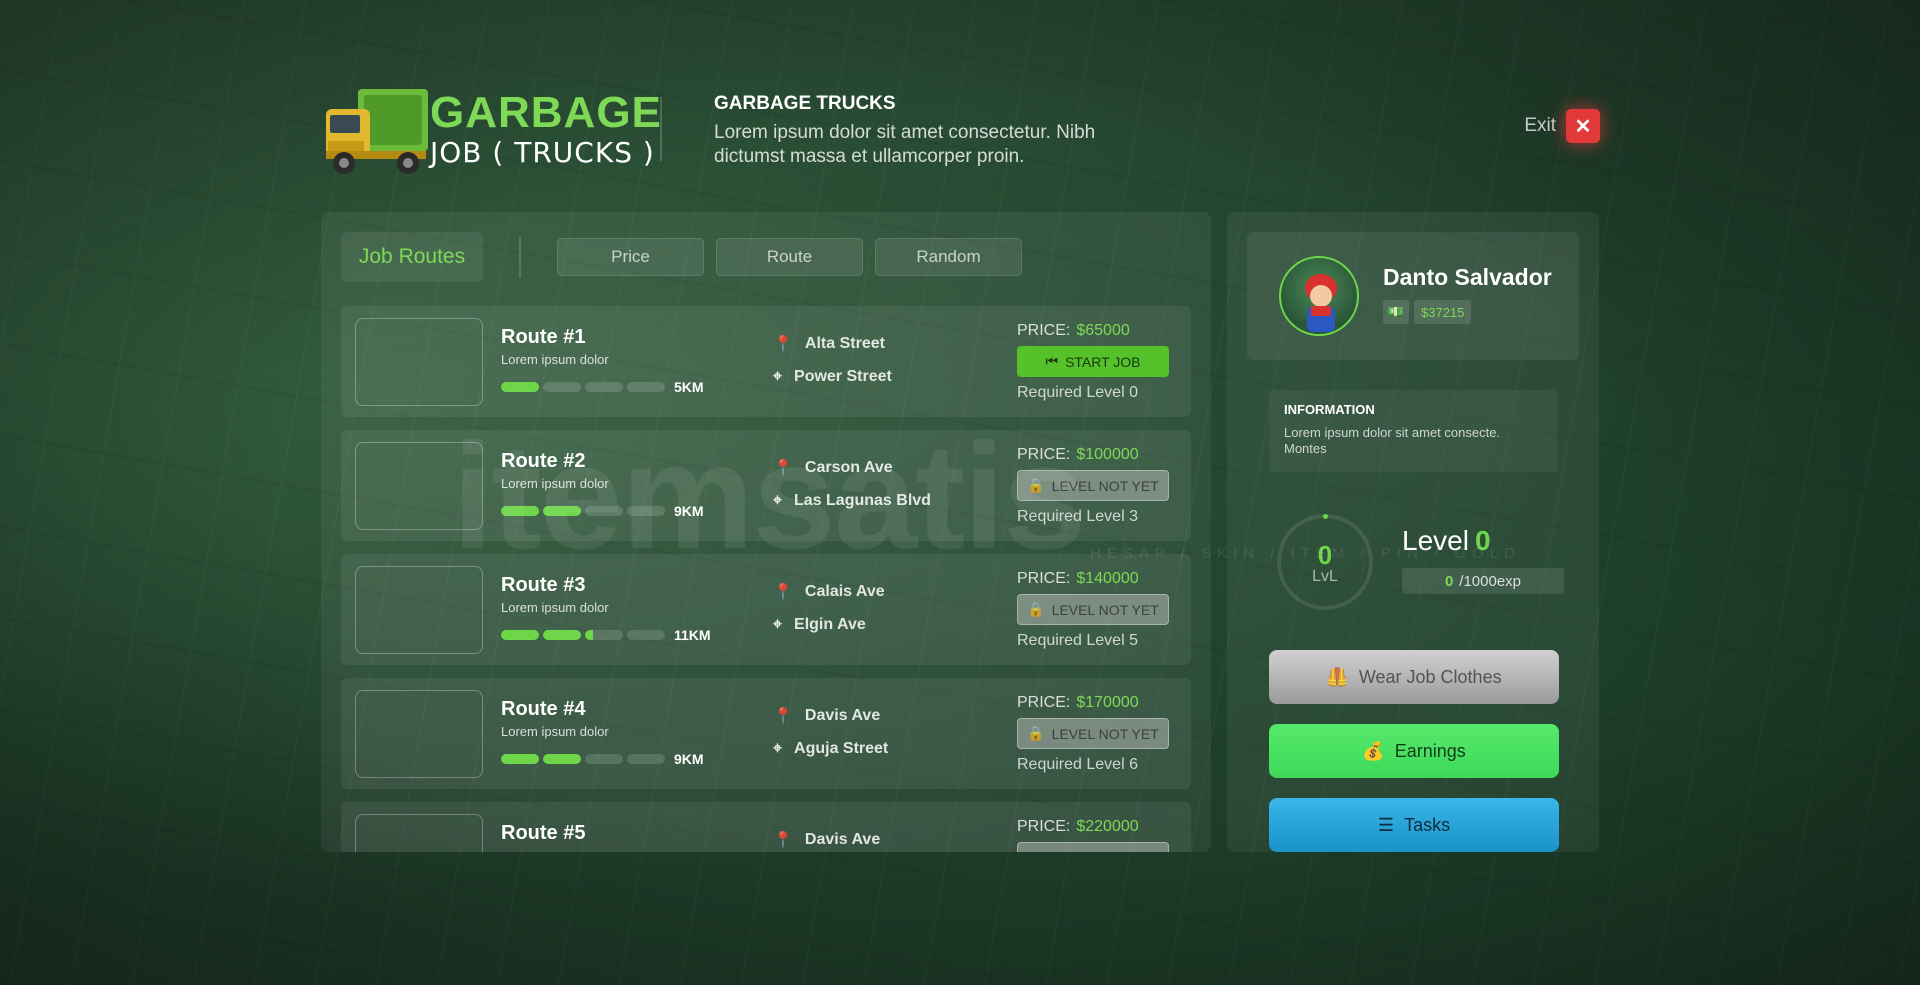 This screenshot has width=1920, height=985. I want to click on route-name: Route #5, so click(543, 833).